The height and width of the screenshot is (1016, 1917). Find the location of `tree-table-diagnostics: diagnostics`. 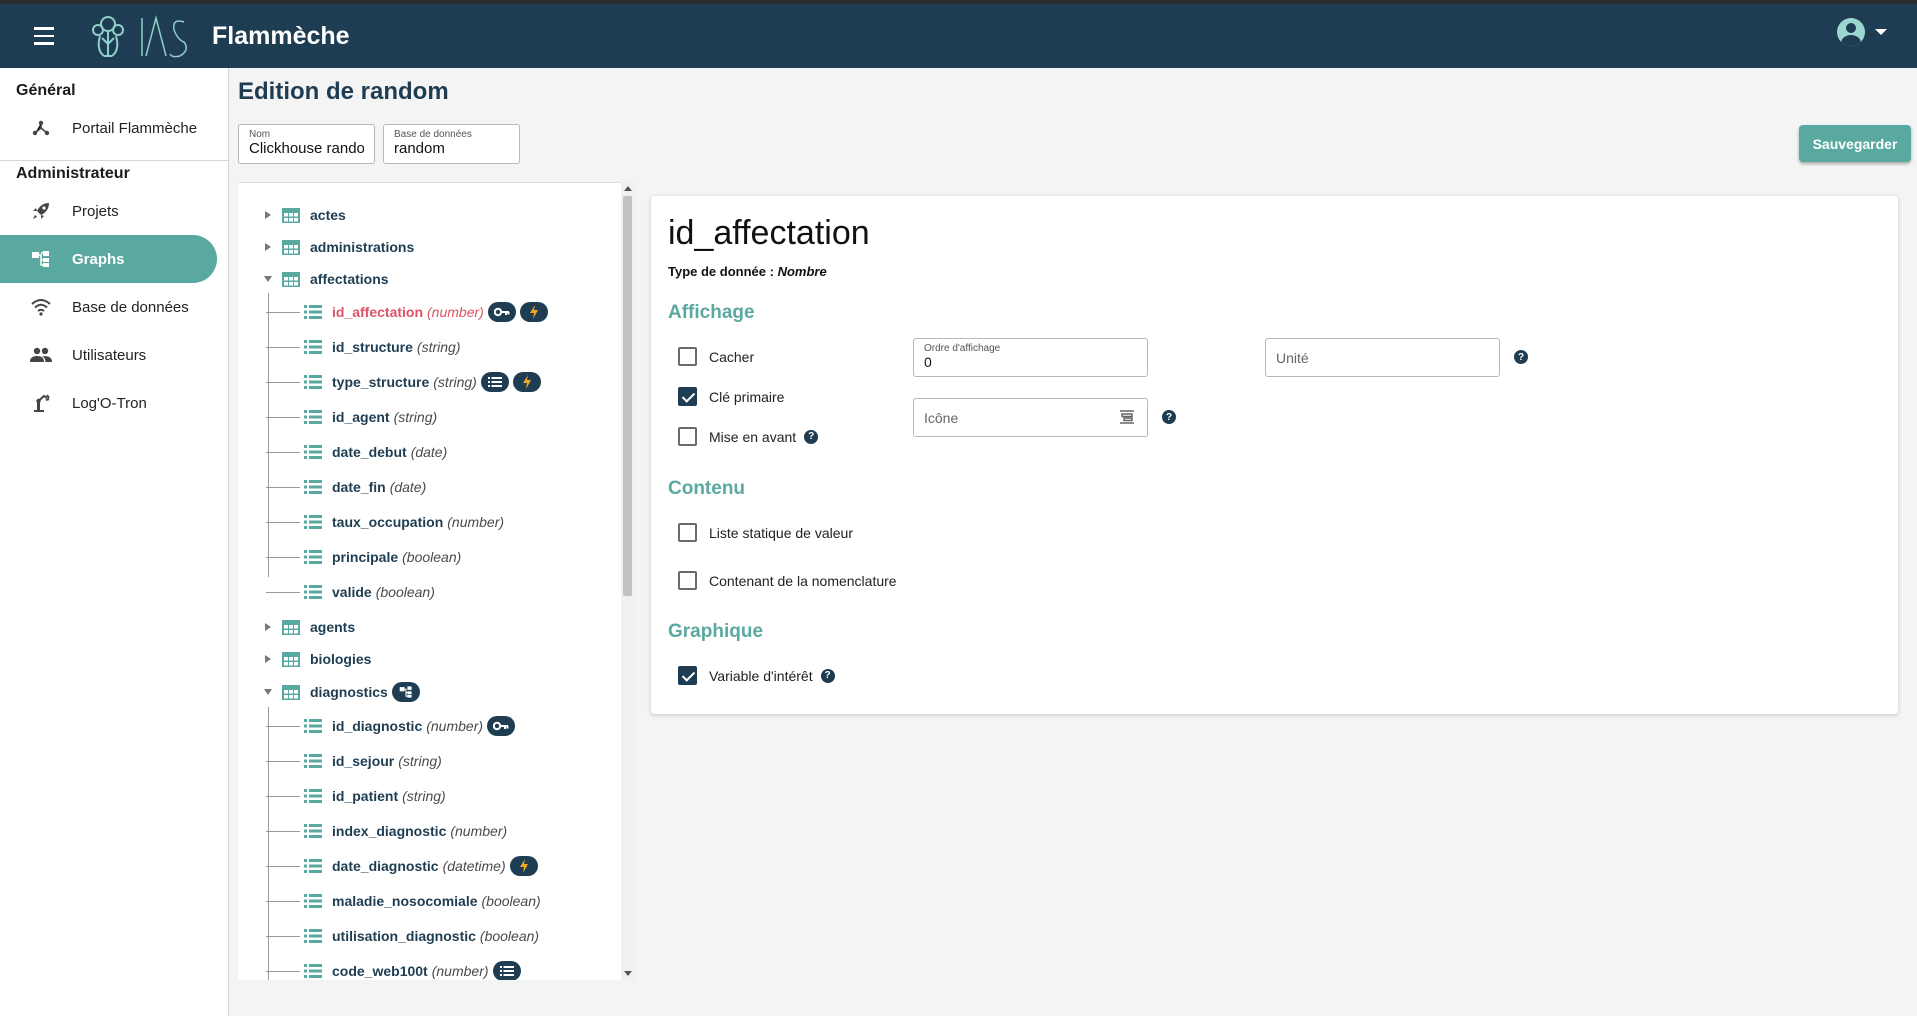

tree-table-diagnostics: diagnostics is located at coordinates (329, 692).